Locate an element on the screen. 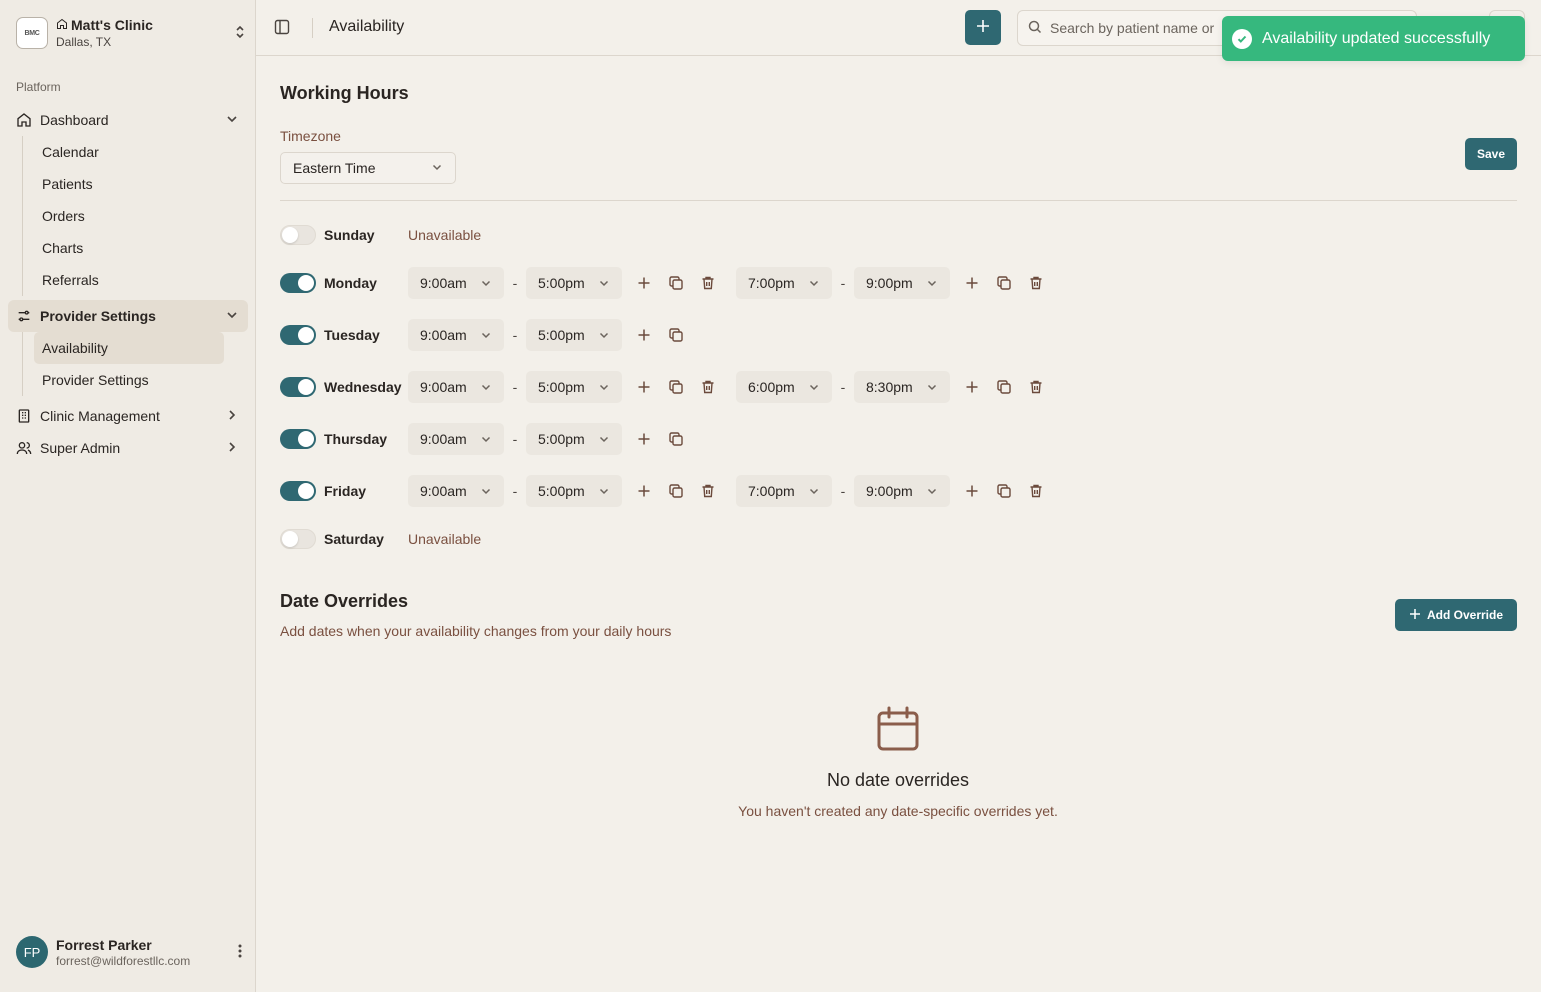 This screenshot has width=1541, height=992. timezone-select: Eastern Time is located at coordinates (368, 168).